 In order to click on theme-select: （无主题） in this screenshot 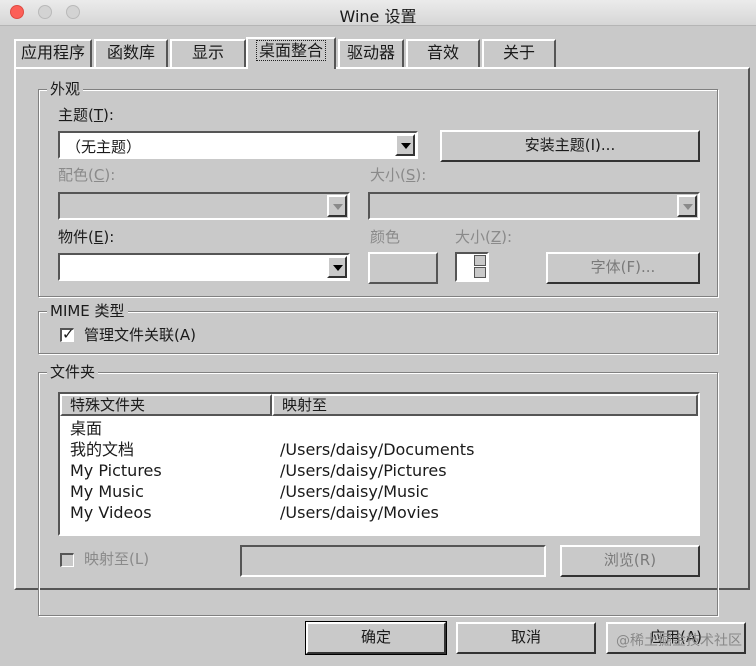, I will do `click(238, 145)`.